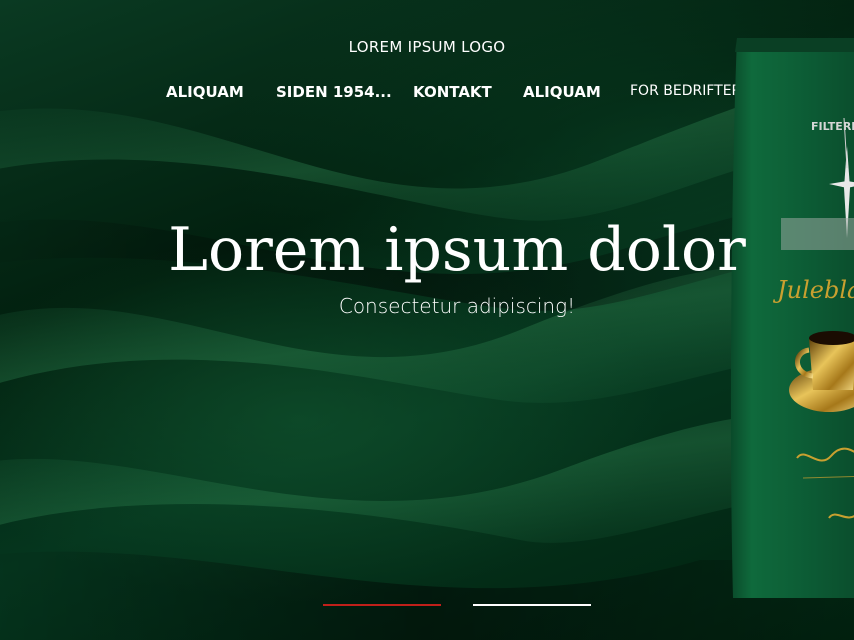  What do you see at coordinates (562, 92) in the screenshot?
I see `nav-item-aliquam-2: ALIQUAM` at bounding box center [562, 92].